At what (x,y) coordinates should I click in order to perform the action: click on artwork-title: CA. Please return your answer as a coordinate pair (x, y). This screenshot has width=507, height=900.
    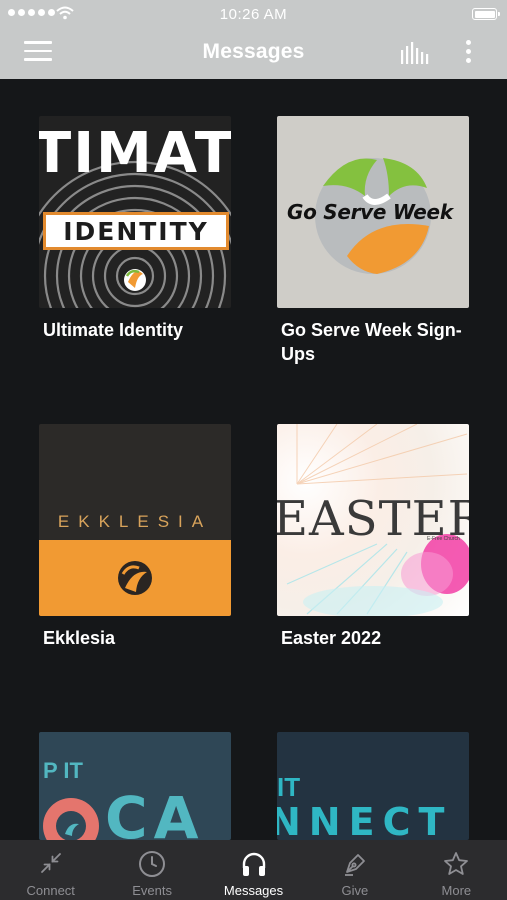
    Looking at the image, I should click on (155, 812).